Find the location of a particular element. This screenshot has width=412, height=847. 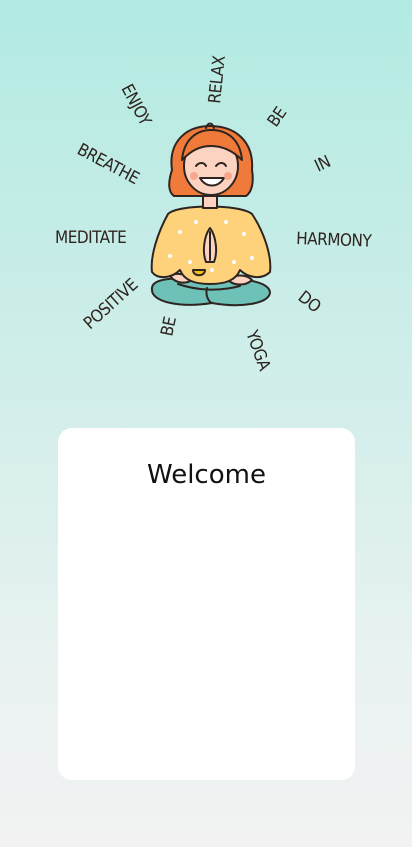

word-meditate: MEDITATE is located at coordinates (90, 238).